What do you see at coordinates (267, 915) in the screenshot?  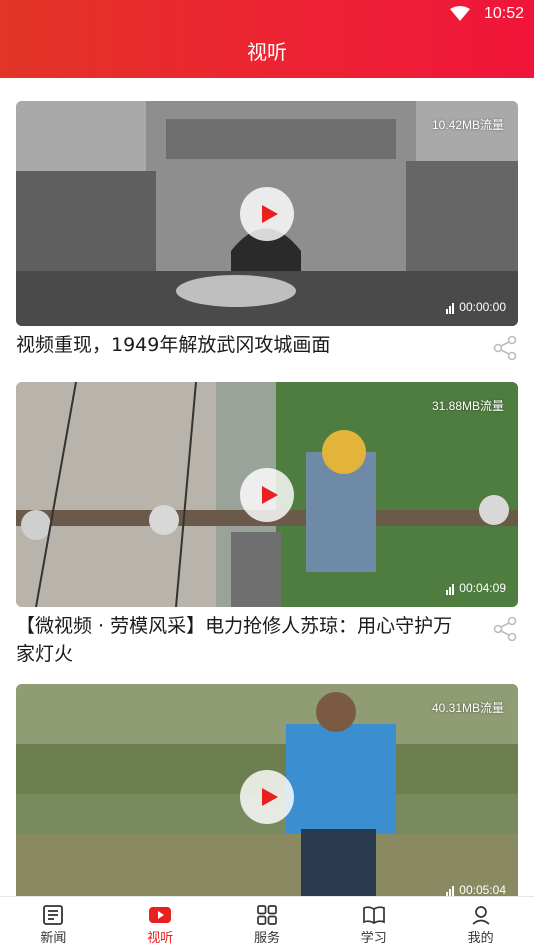 I see `grid-icon` at bounding box center [267, 915].